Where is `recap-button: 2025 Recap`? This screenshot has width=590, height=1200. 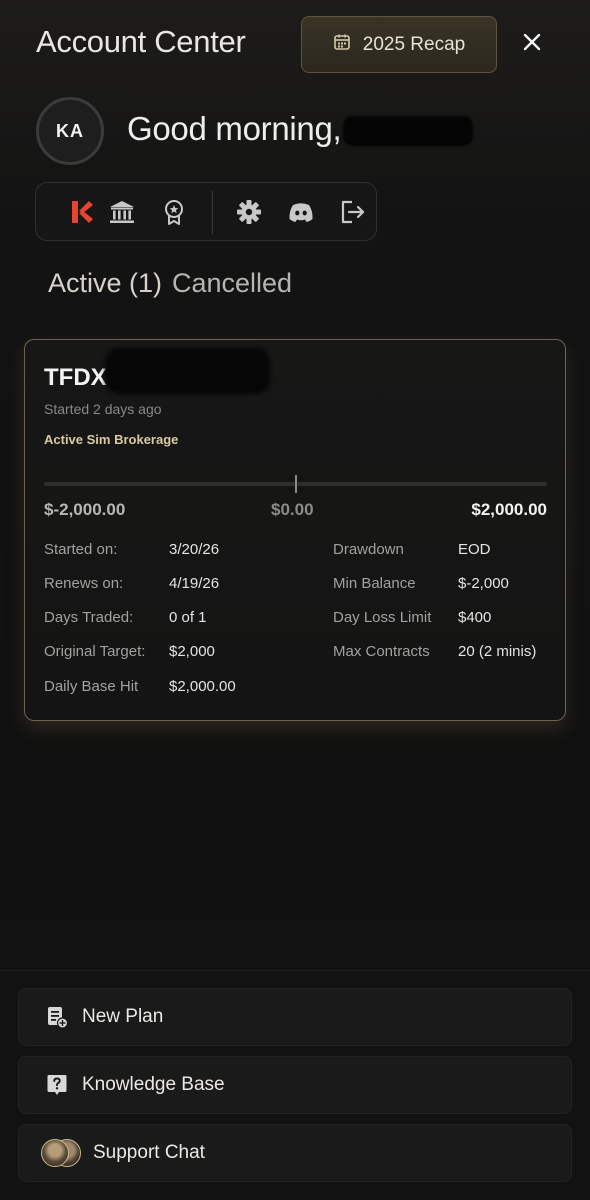 recap-button: 2025 Recap is located at coordinates (399, 44).